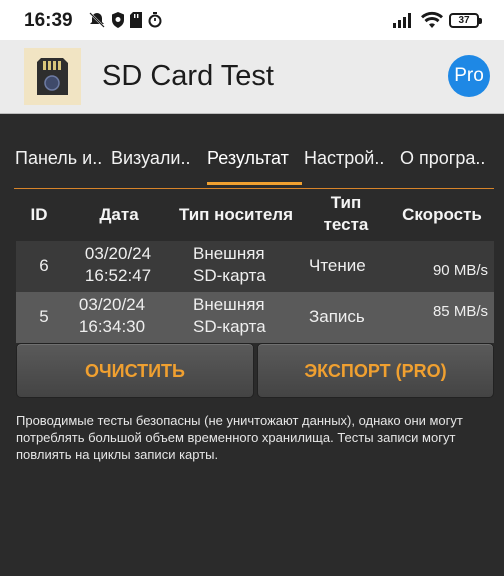  I want to click on header-test-type-line2: теста, so click(346, 224).